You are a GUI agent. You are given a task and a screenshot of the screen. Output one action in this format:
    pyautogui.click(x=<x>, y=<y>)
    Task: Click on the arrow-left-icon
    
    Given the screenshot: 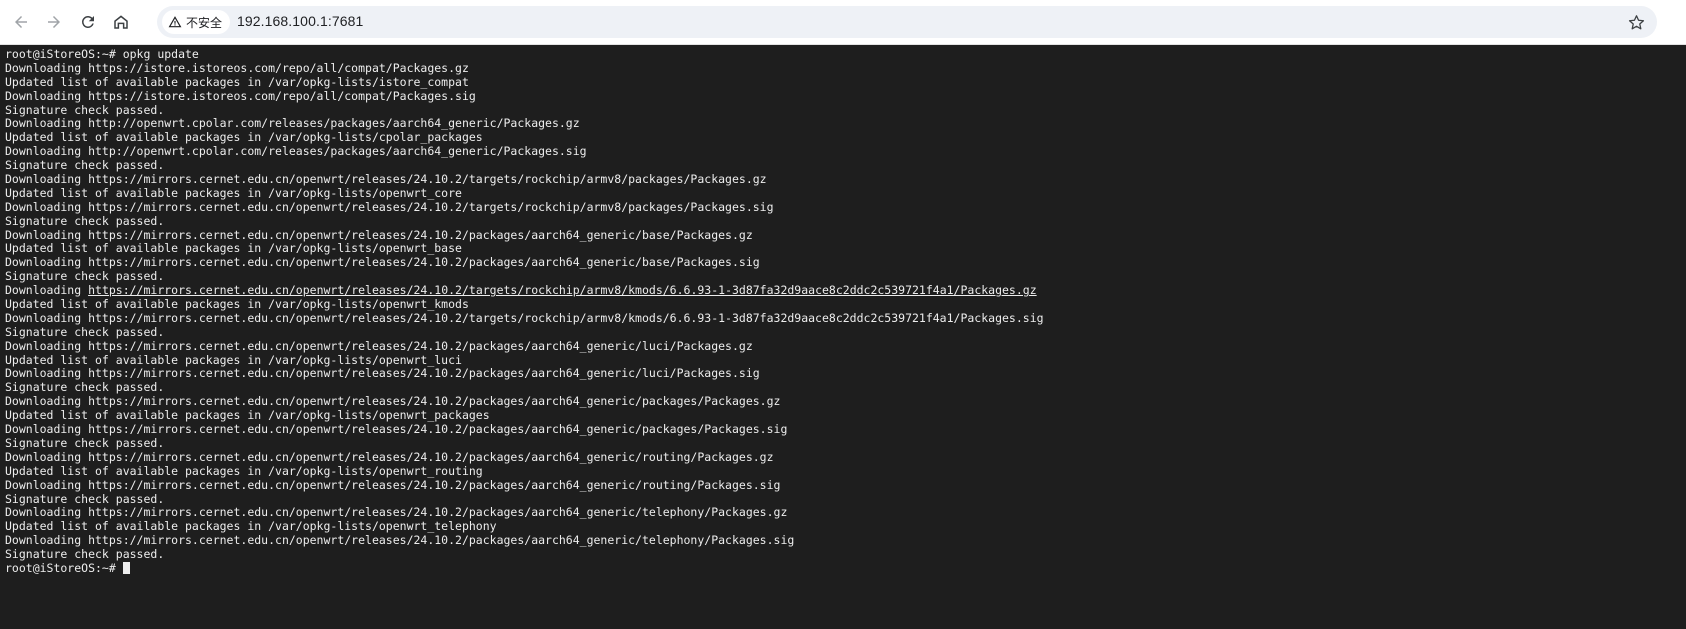 What is the action you would take?
    pyautogui.click(x=21, y=22)
    